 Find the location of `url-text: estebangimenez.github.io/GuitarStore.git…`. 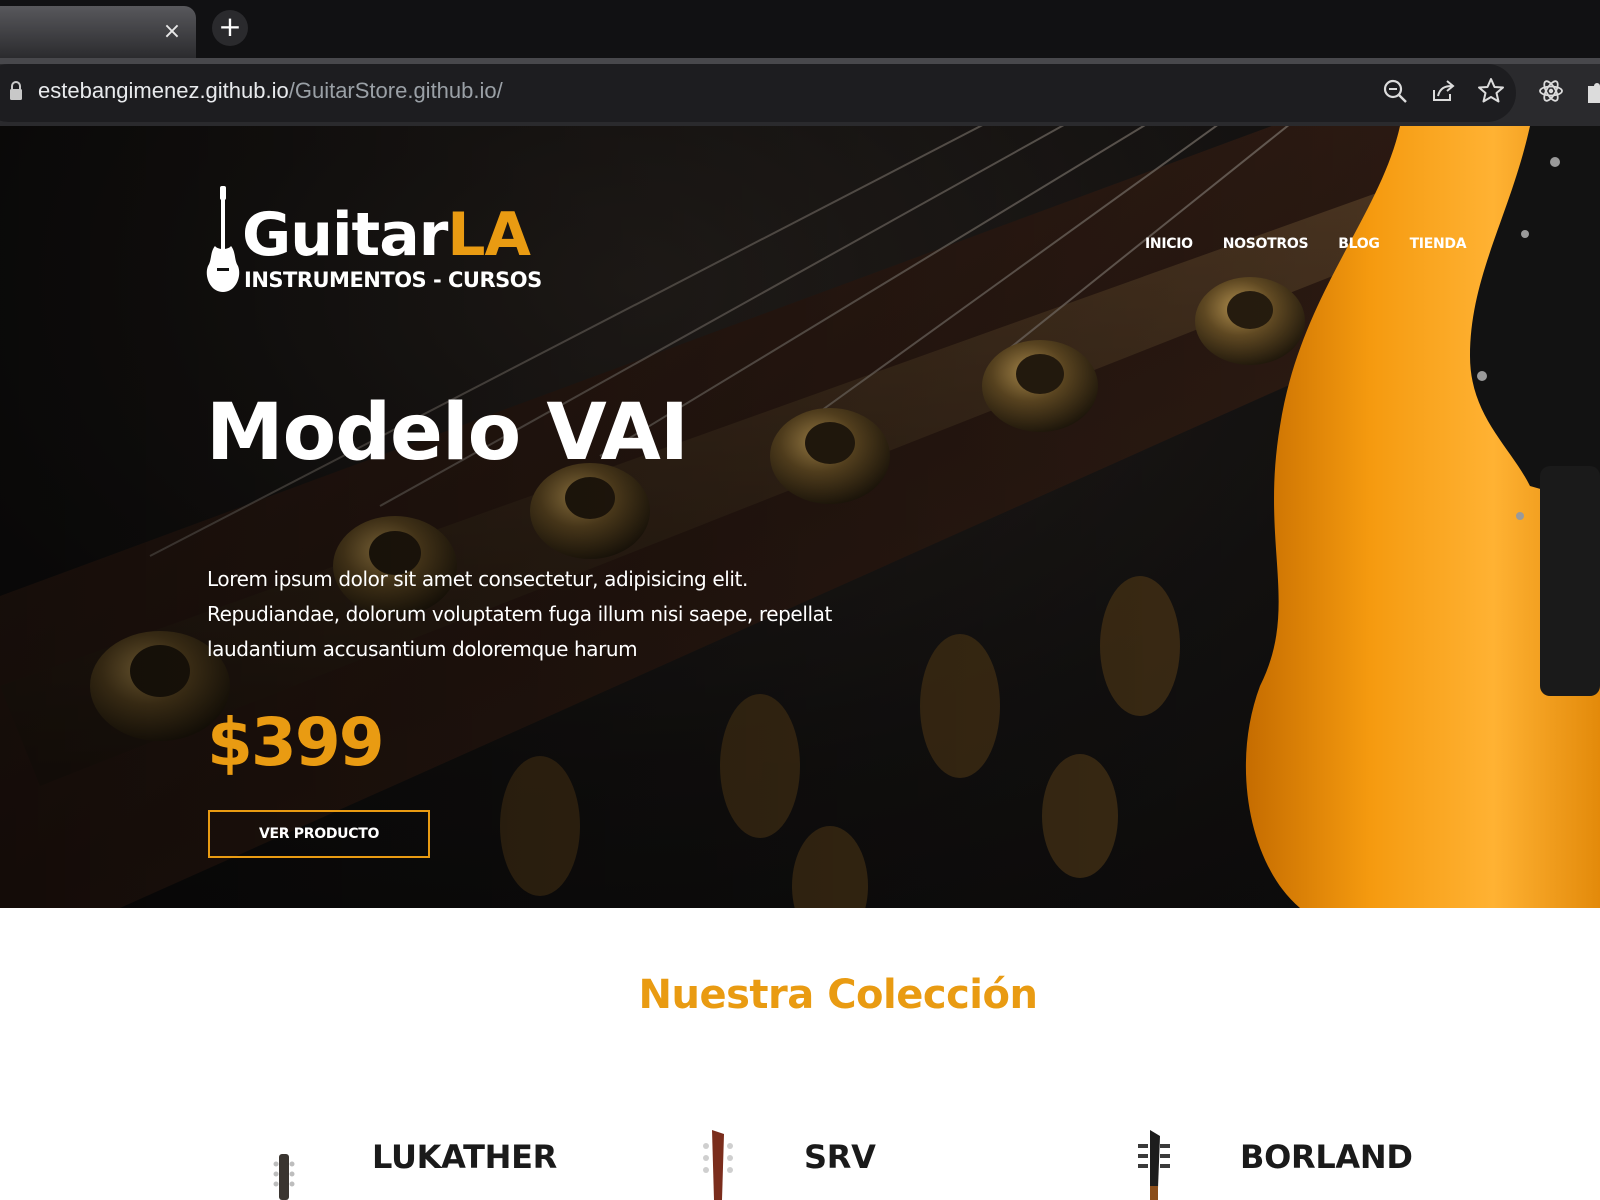

url-text: estebangimenez.github.io/GuitarStore.git… is located at coordinates (270, 91).